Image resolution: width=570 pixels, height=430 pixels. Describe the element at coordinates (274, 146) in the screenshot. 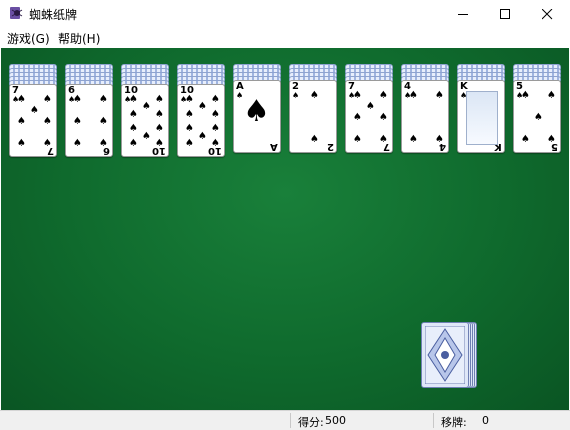

I see `card-rank: A` at that location.